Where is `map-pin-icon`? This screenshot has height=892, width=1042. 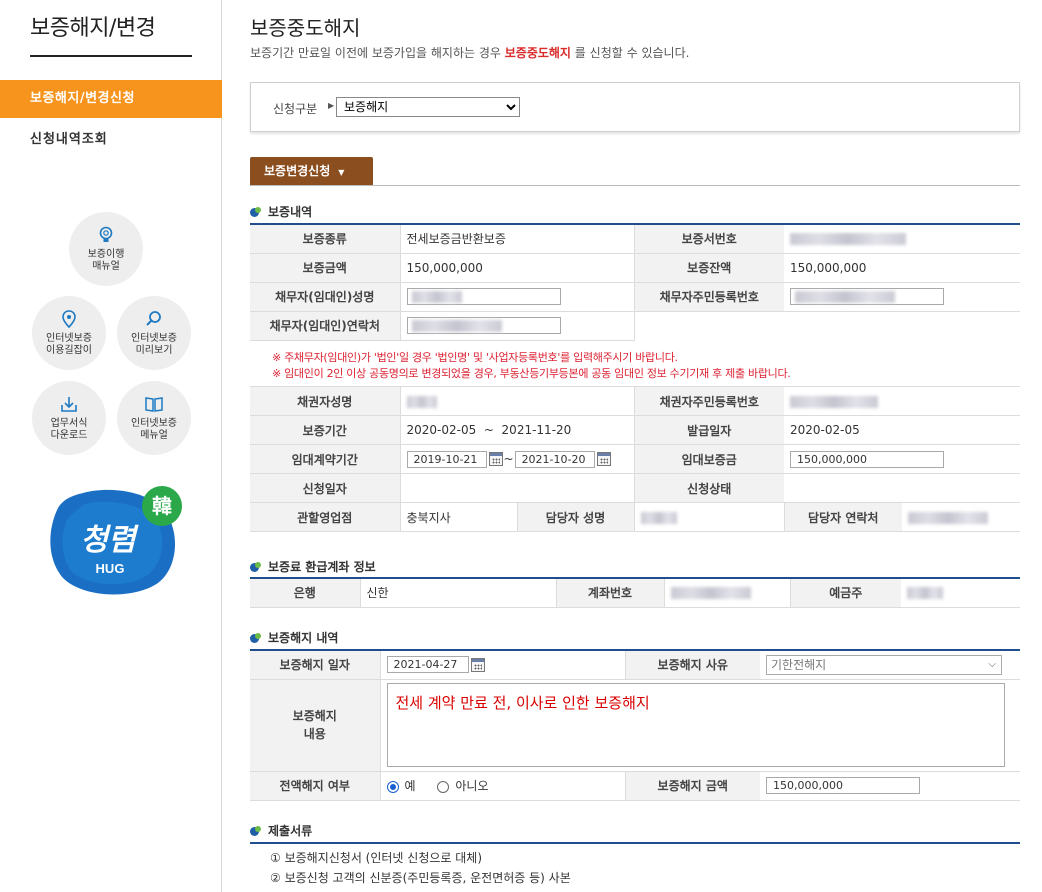
map-pin-icon is located at coordinates (69, 319).